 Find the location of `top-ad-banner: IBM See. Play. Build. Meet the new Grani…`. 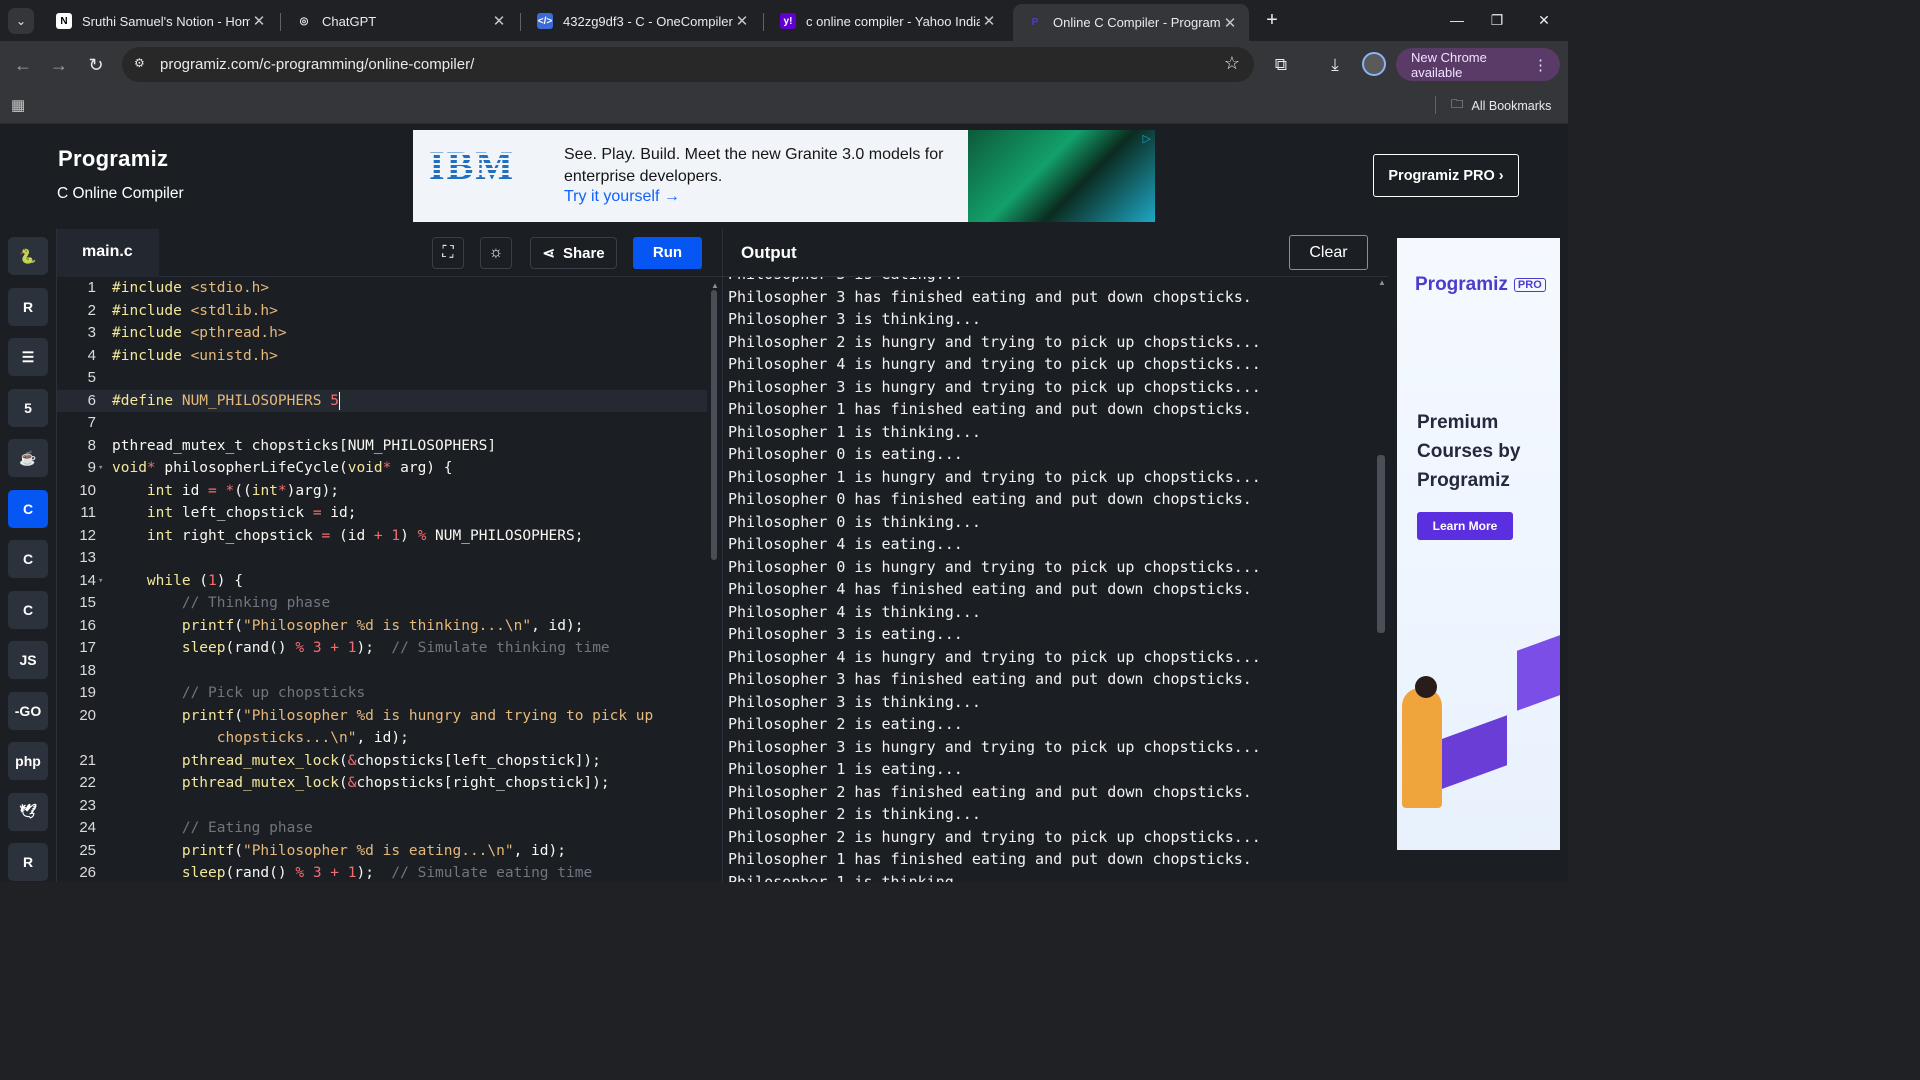

top-ad-banner: IBM See. Play. Build. Meet the new Grani… is located at coordinates (784, 176).